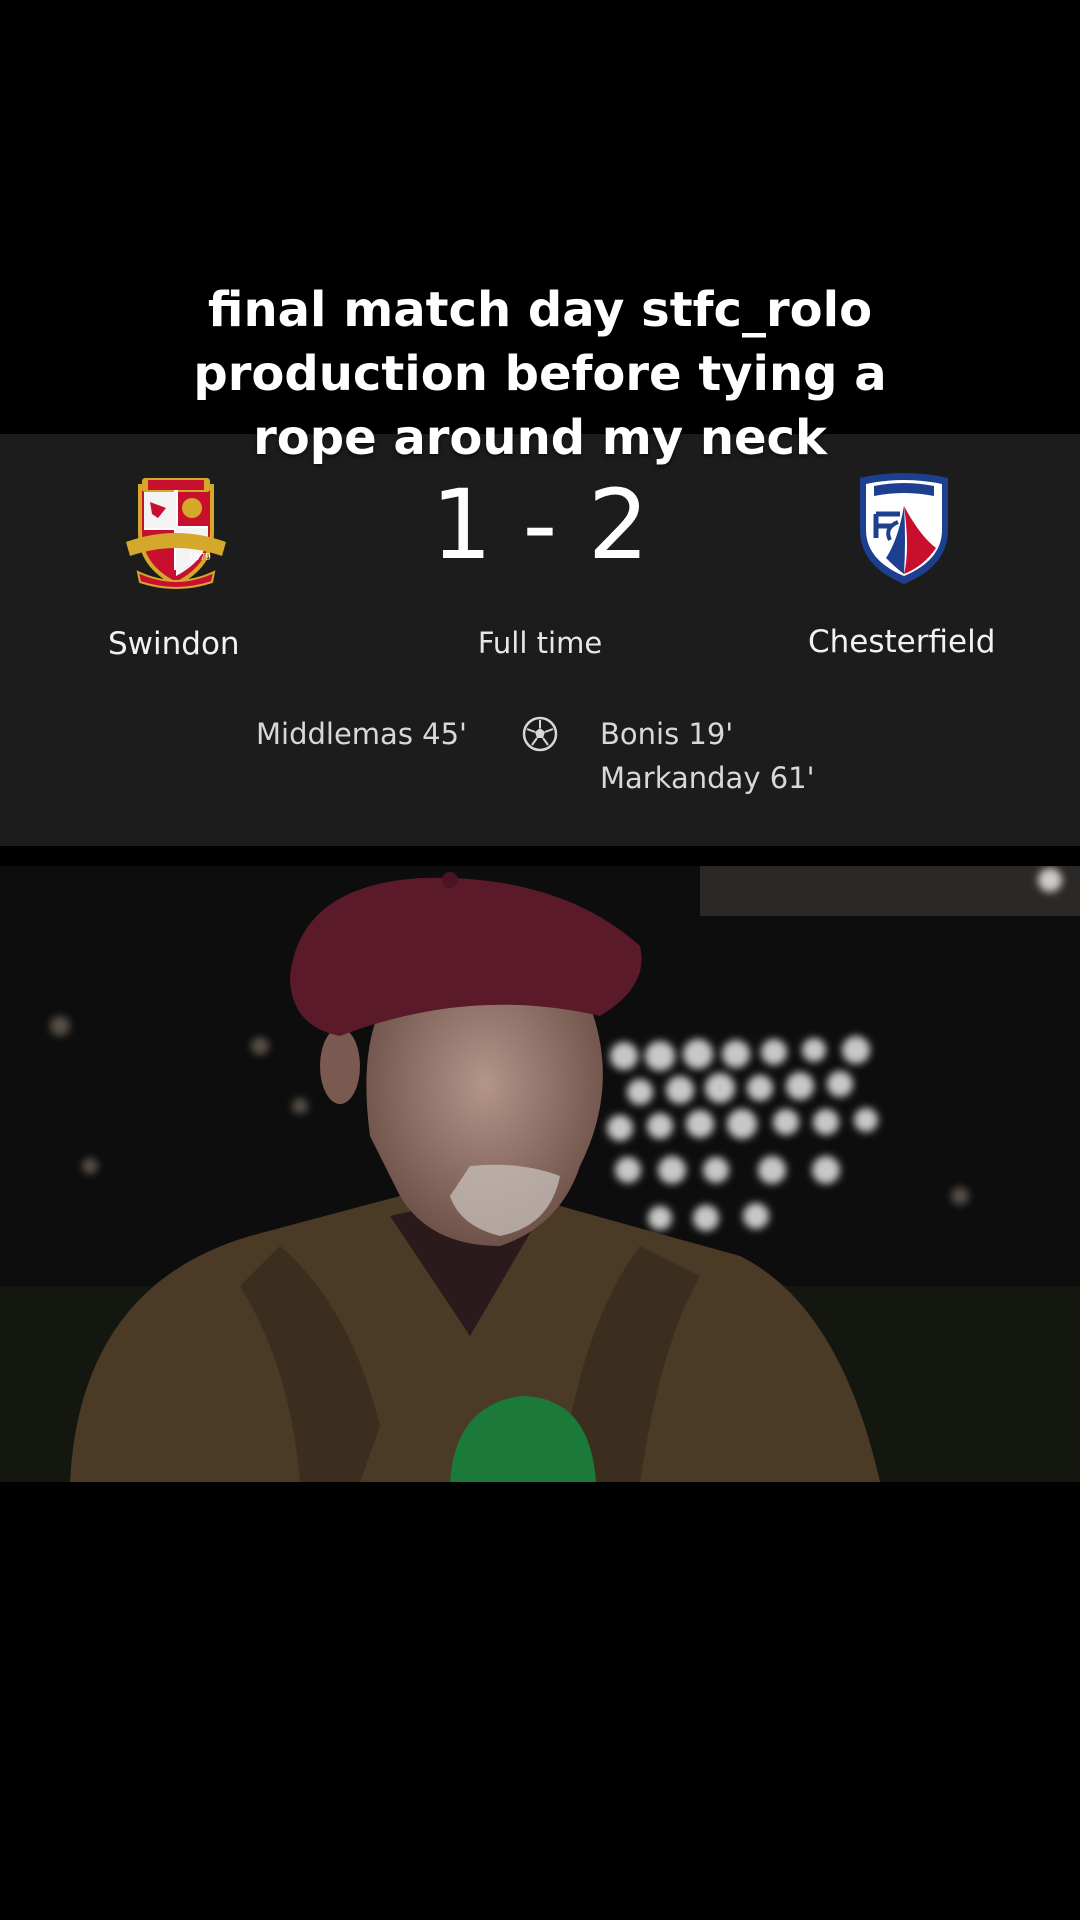 The width and height of the screenshot is (1080, 1920). I want to click on away-scorer: Markanday 61', so click(707, 778).